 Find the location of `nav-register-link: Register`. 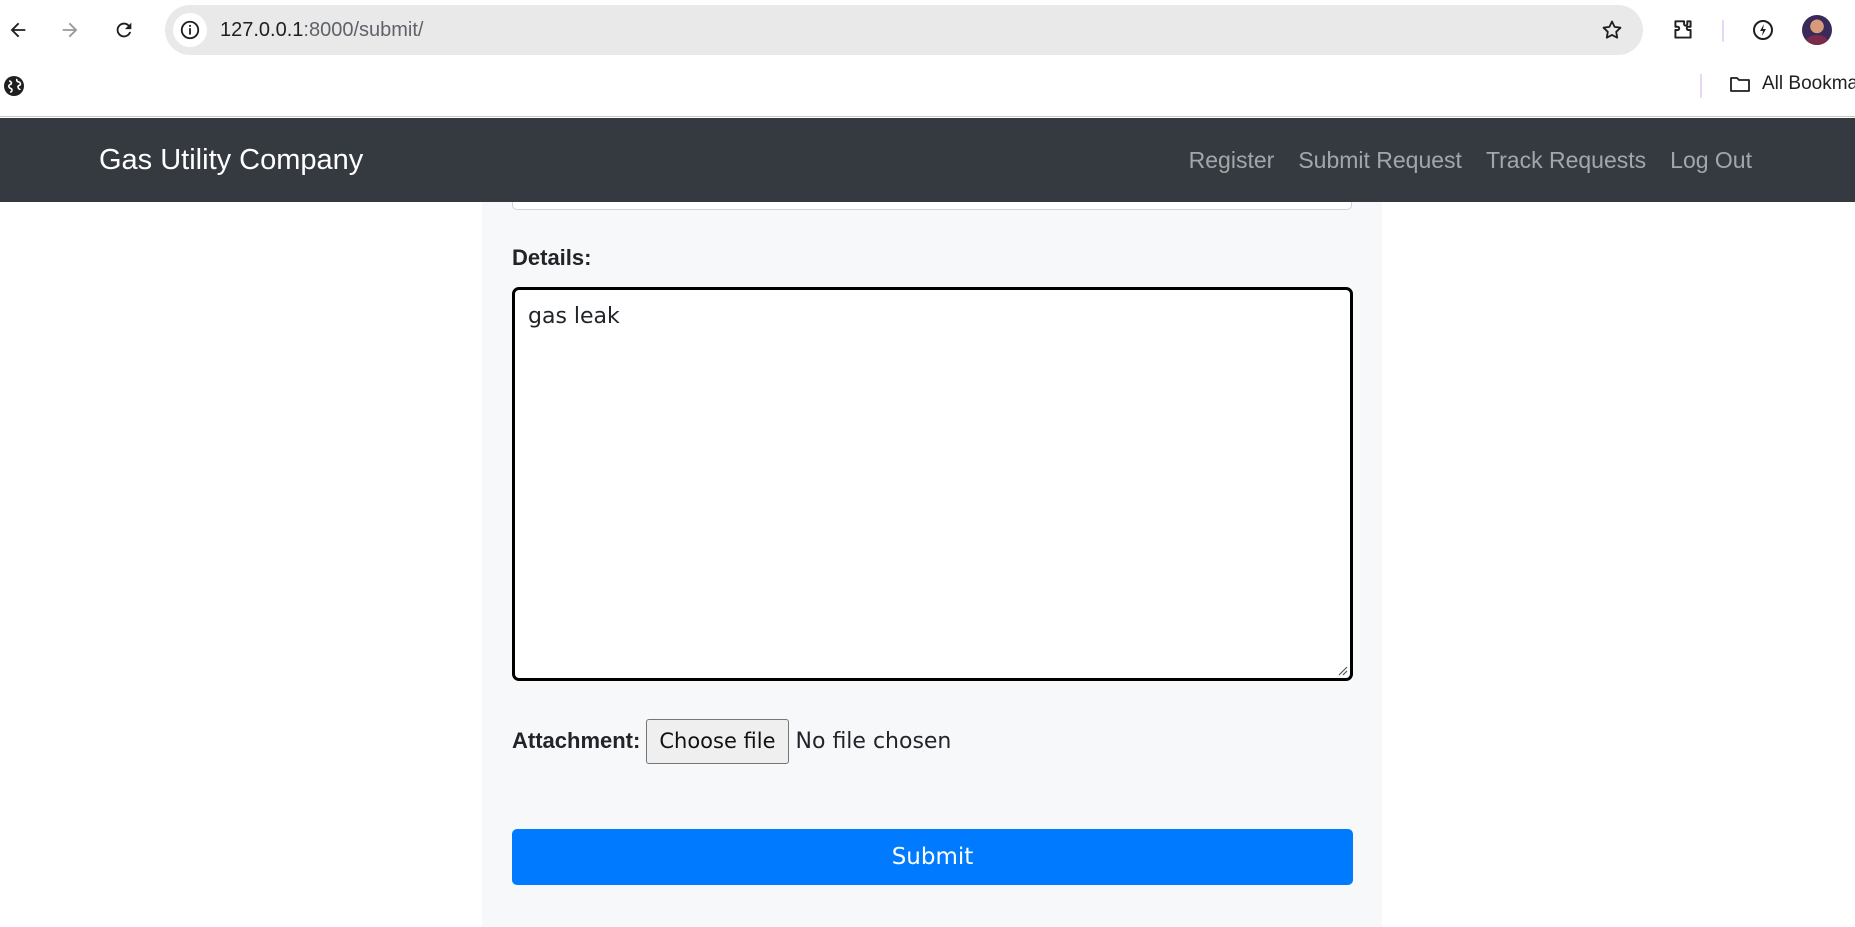

nav-register-link: Register is located at coordinates (1232, 160).